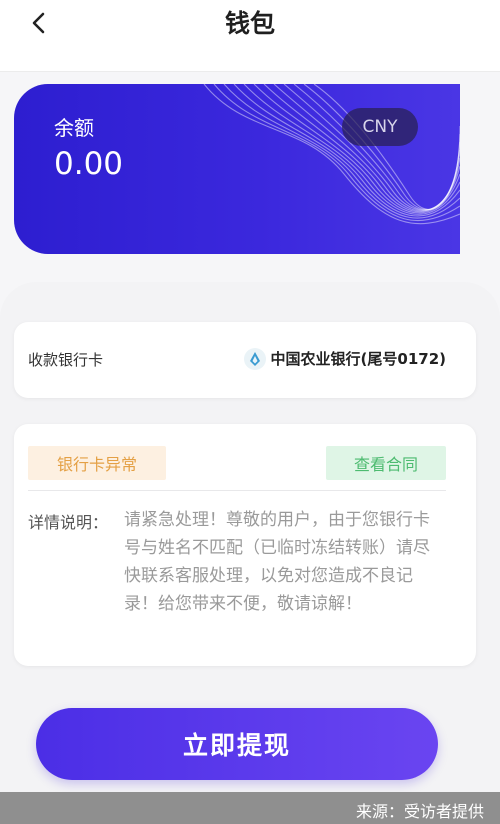 This screenshot has width=500, height=824. What do you see at coordinates (331, 154) in the screenshot?
I see `wave-pattern-decoration` at bounding box center [331, 154].